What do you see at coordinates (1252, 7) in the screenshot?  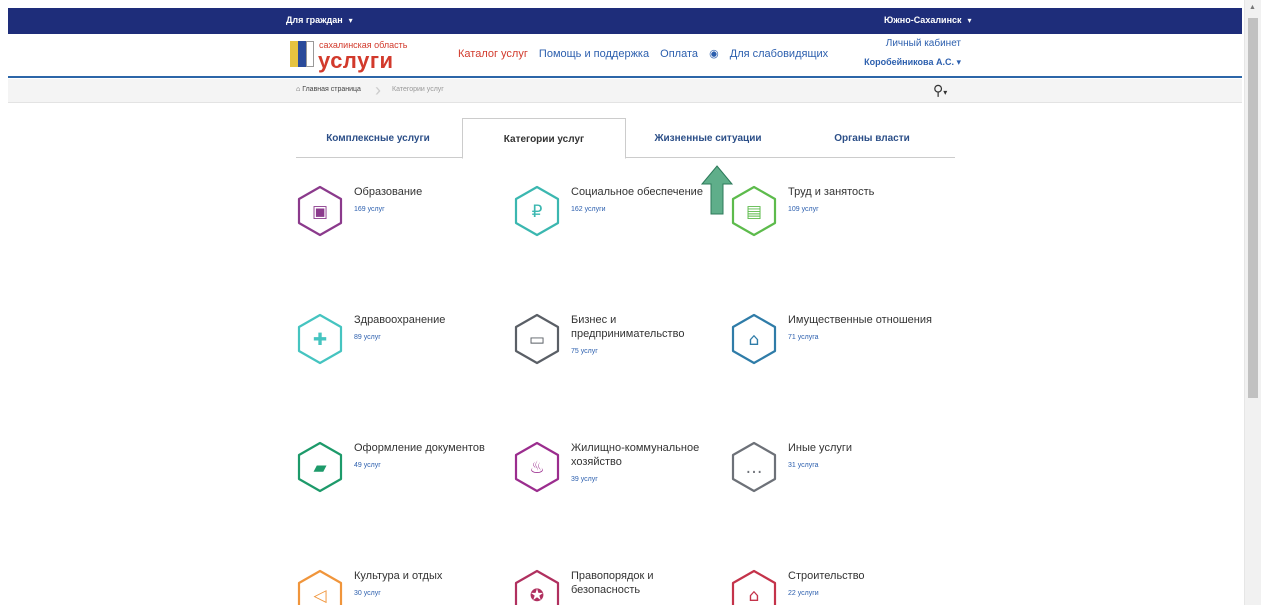 I see `scroll-up-icon: ▲` at bounding box center [1252, 7].